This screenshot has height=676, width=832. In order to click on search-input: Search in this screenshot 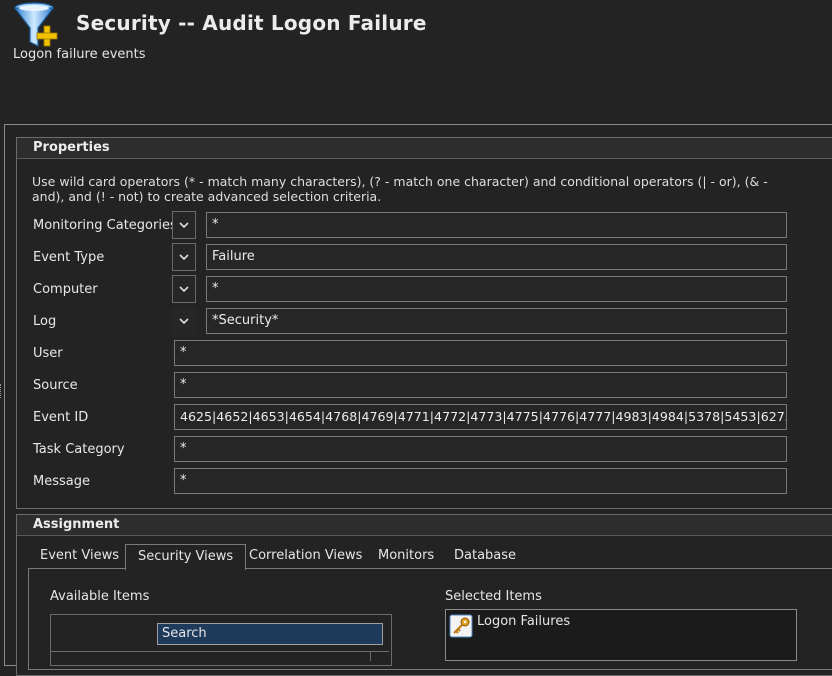, I will do `click(270, 634)`.